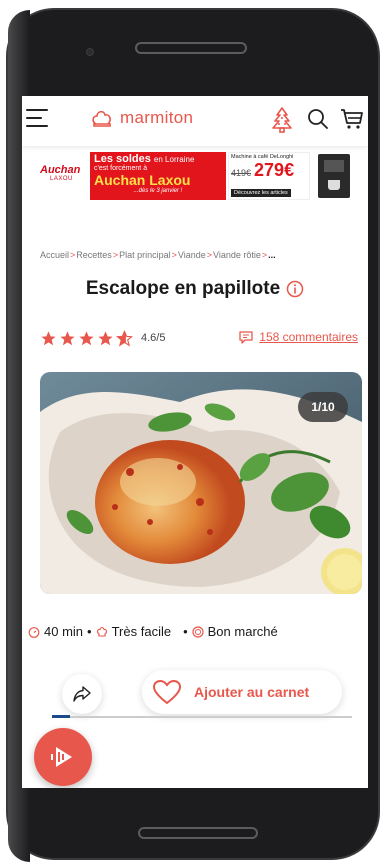 This screenshot has height=863, width=386. What do you see at coordinates (158, 191) in the screenshot?
I see `ad-date: ...dès le 3 janvier !` at bounding box center [158, 191].